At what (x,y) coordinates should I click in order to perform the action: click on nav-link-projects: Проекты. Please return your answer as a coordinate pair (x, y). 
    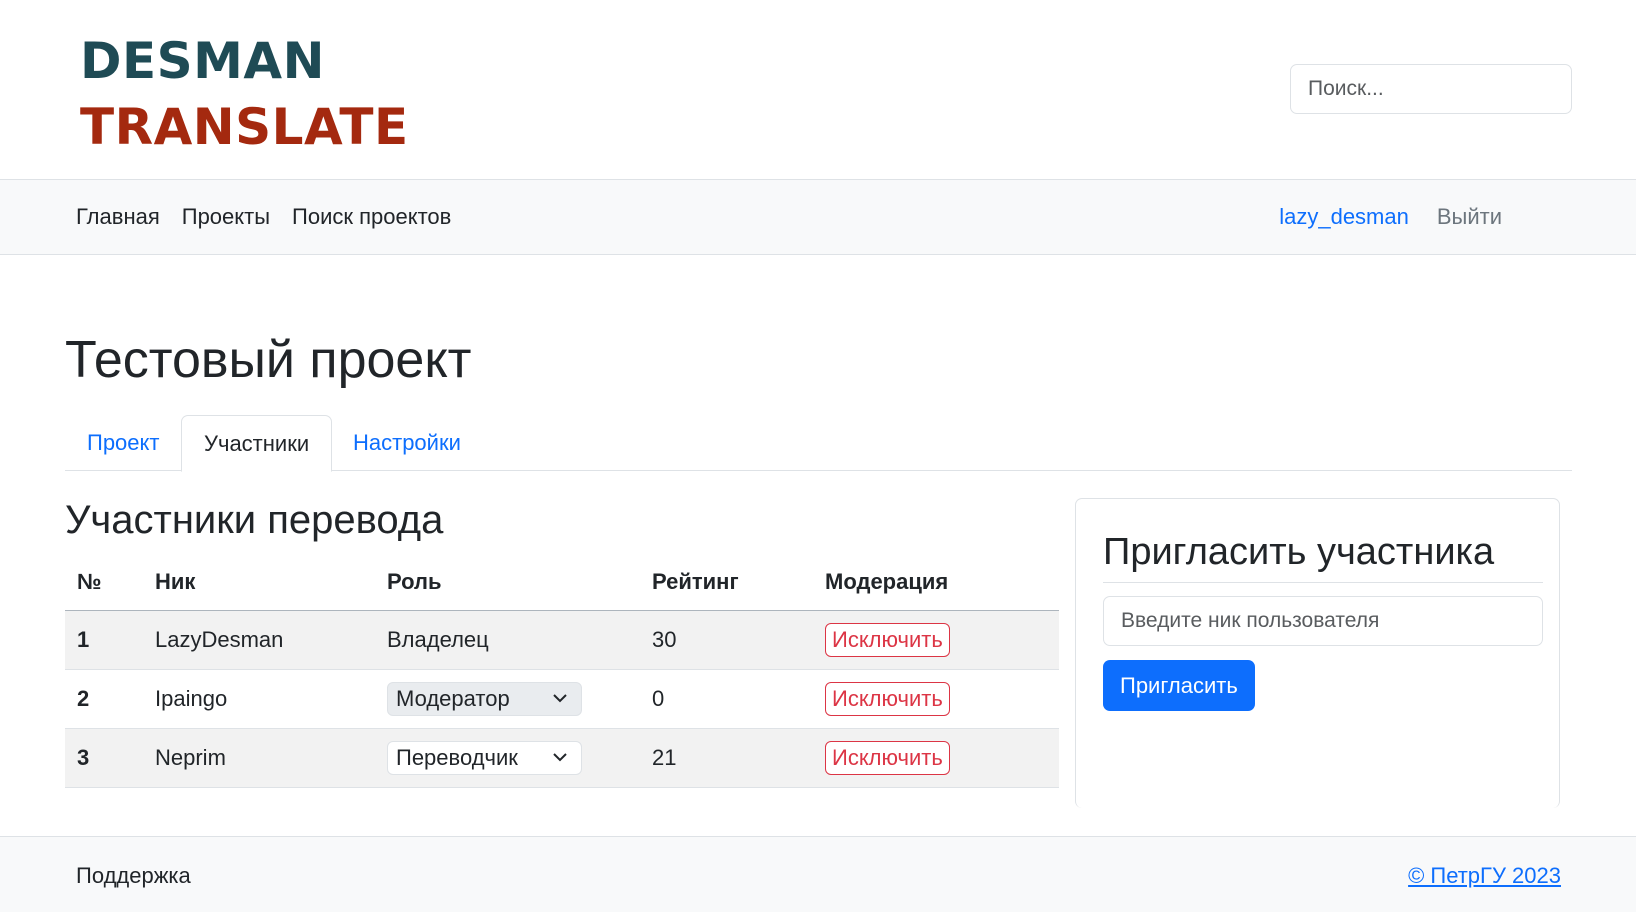
    Looking at the image, I should click on (226, 217).